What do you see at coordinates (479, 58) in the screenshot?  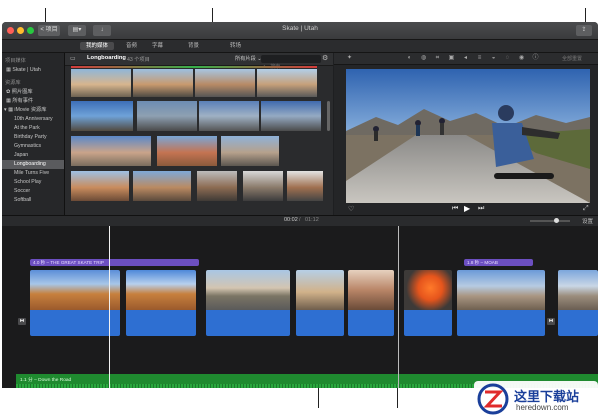 I see `equalizer-icon: ≡` at bounding box center [479, 58].